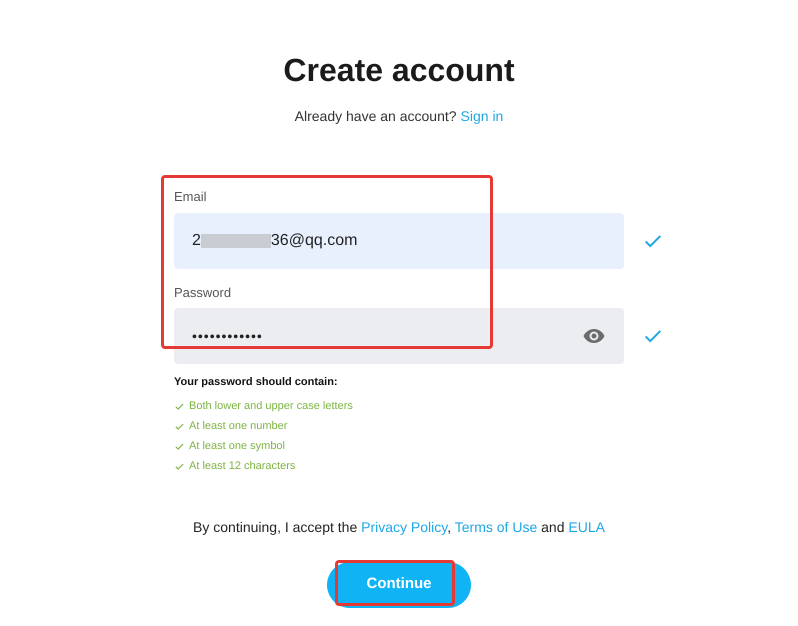 Image resolution: width=798 pixels, height=626 pixels. Describe the element at coordinates (190, 197) in the screenshot. I see `field-label: Email` at that location.